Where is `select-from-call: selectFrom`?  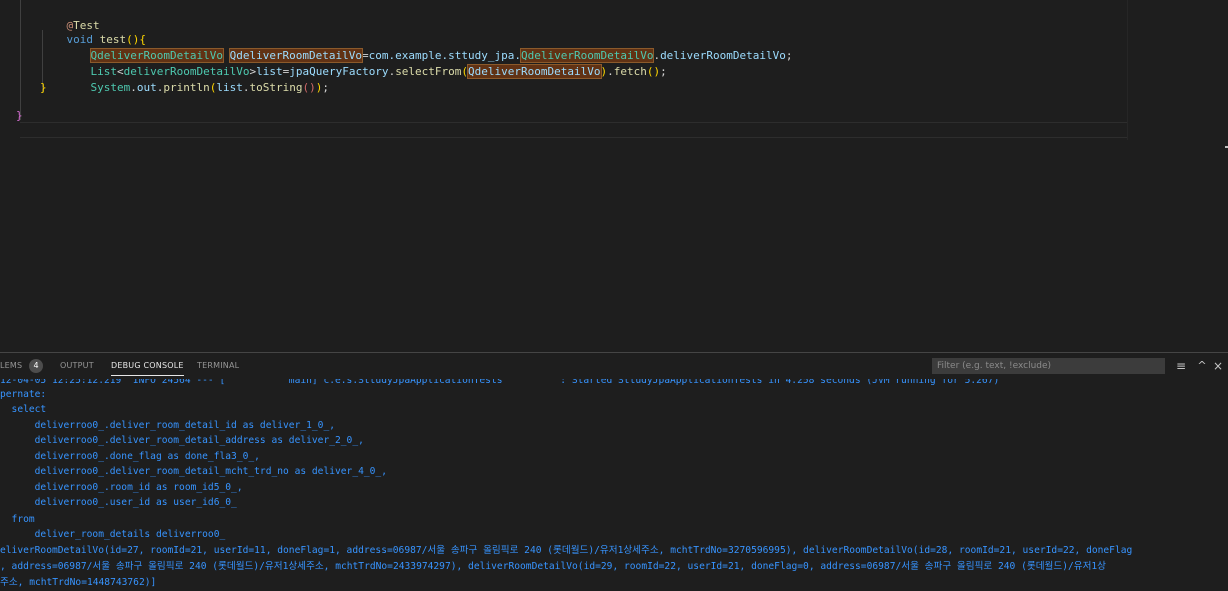
select-from-call: selectFrom is located at coordinates (428, 71).